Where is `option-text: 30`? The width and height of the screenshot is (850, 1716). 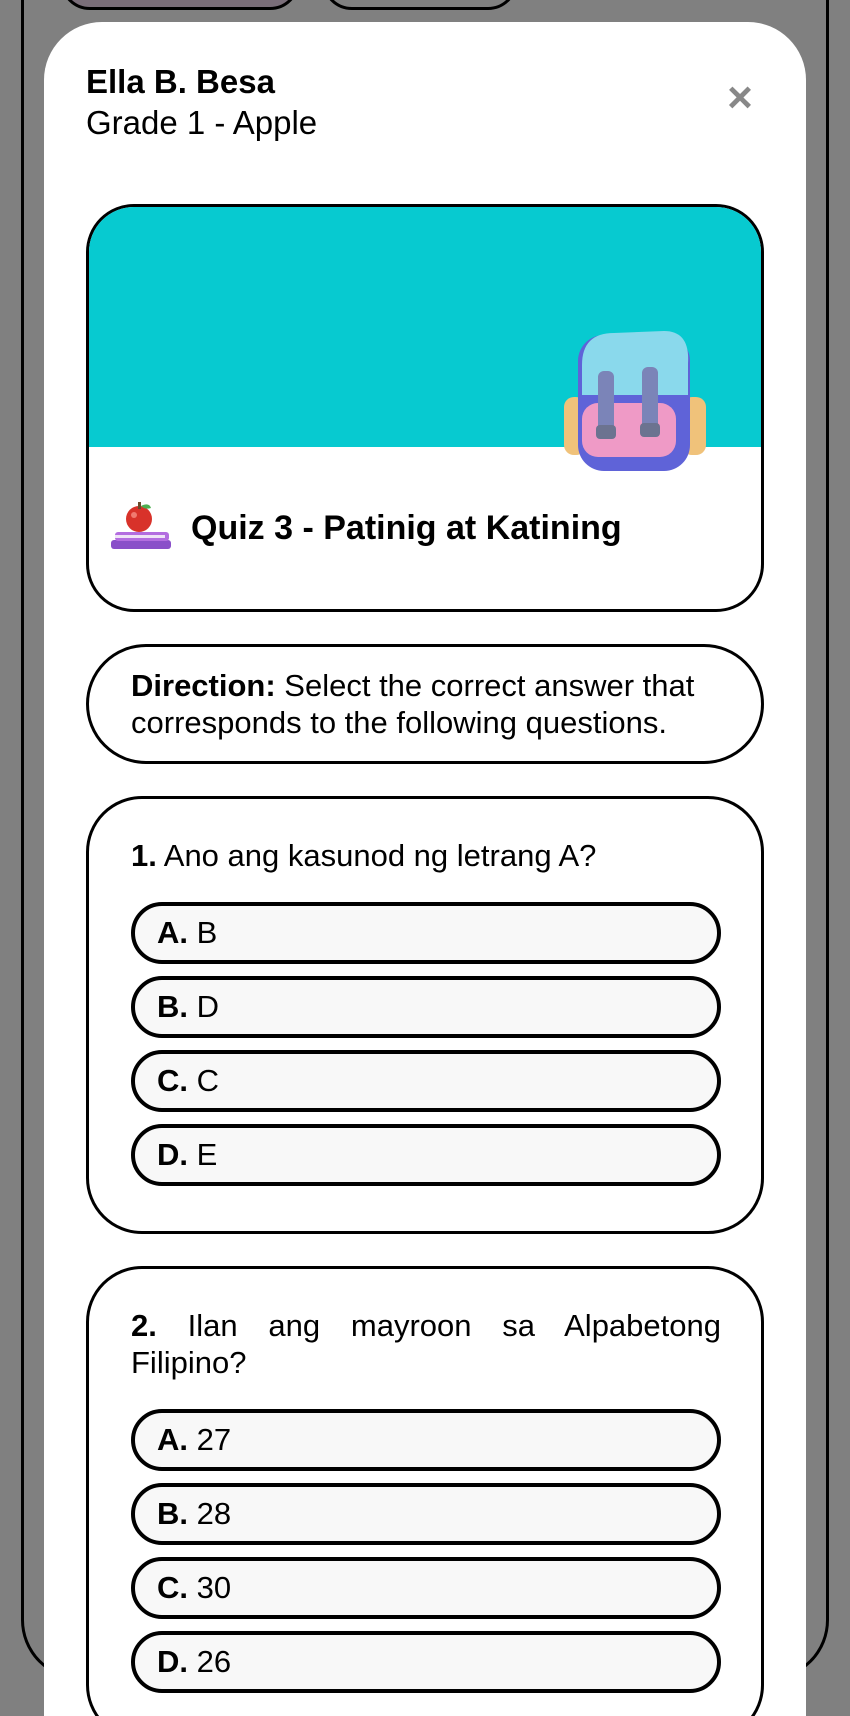
option-text: 30 is located at coordinates (210, 1587).